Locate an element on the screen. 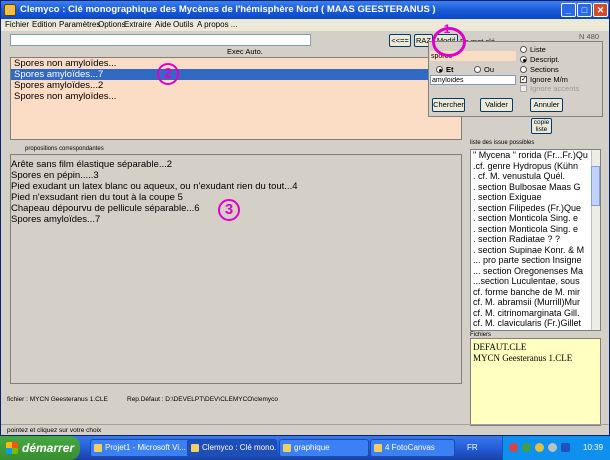 The width and height of the screenshot is (610, 460). propositions-label: propositions correspondantes is located at coordinates (64, 149).